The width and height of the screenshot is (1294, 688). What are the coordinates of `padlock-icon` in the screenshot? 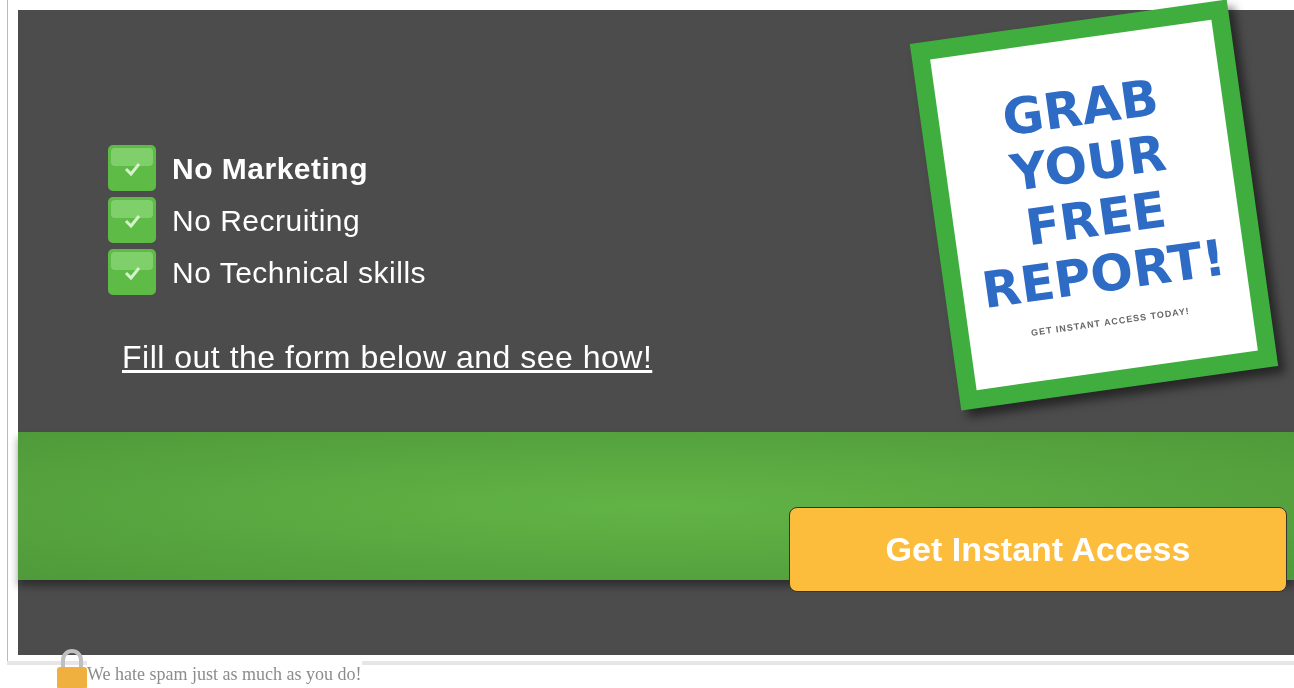 It's located at (72, 668).